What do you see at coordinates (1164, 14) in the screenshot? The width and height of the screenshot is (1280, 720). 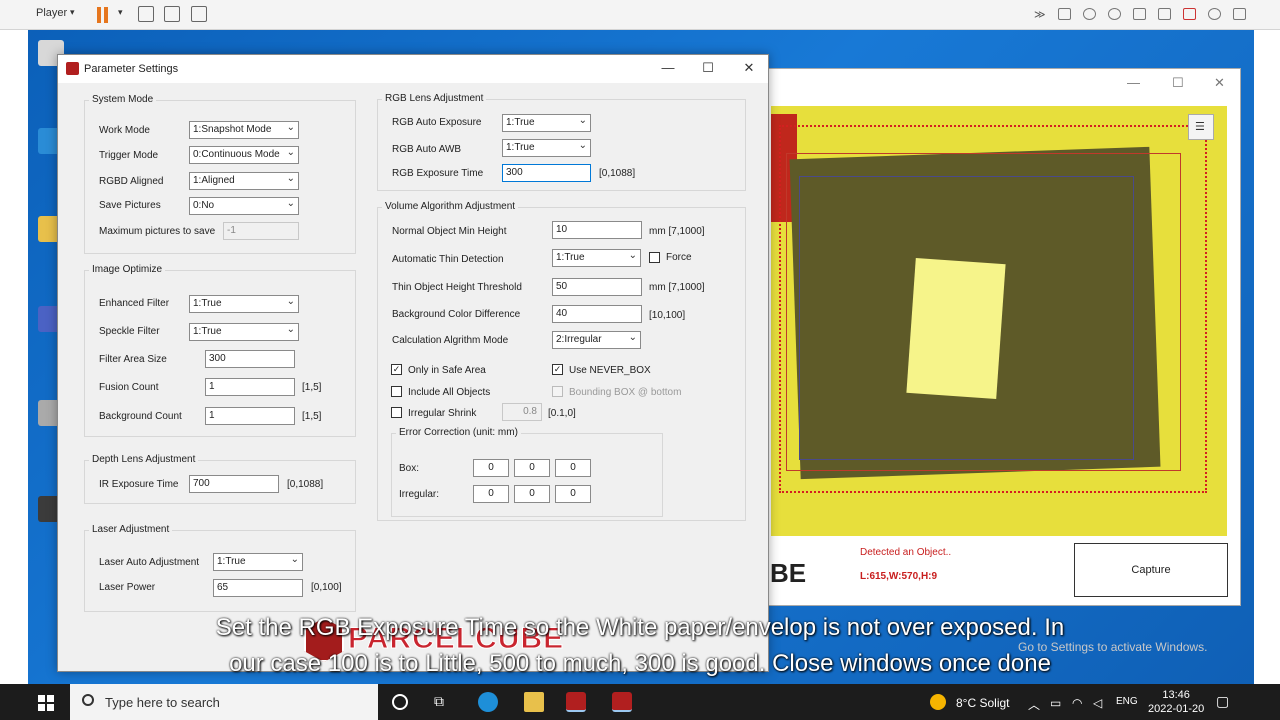 I see `device-sound-icon` at bounding box center [1164, 14].